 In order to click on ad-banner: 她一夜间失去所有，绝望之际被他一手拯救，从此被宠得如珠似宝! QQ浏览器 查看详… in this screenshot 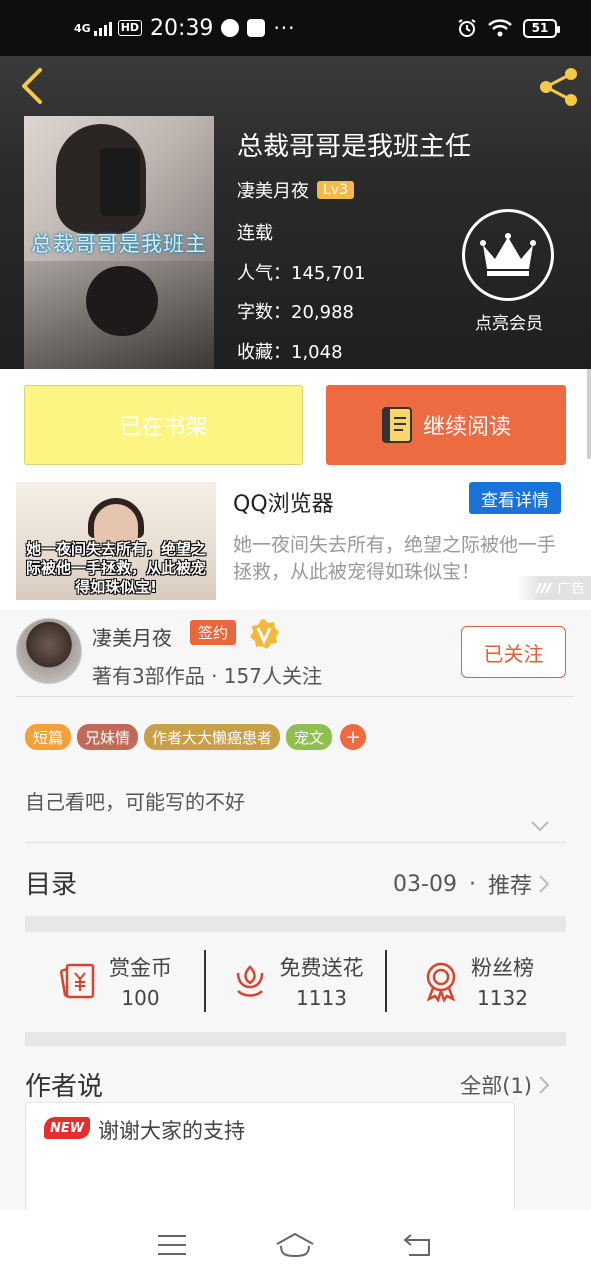, I will do `click(295, 546)`.